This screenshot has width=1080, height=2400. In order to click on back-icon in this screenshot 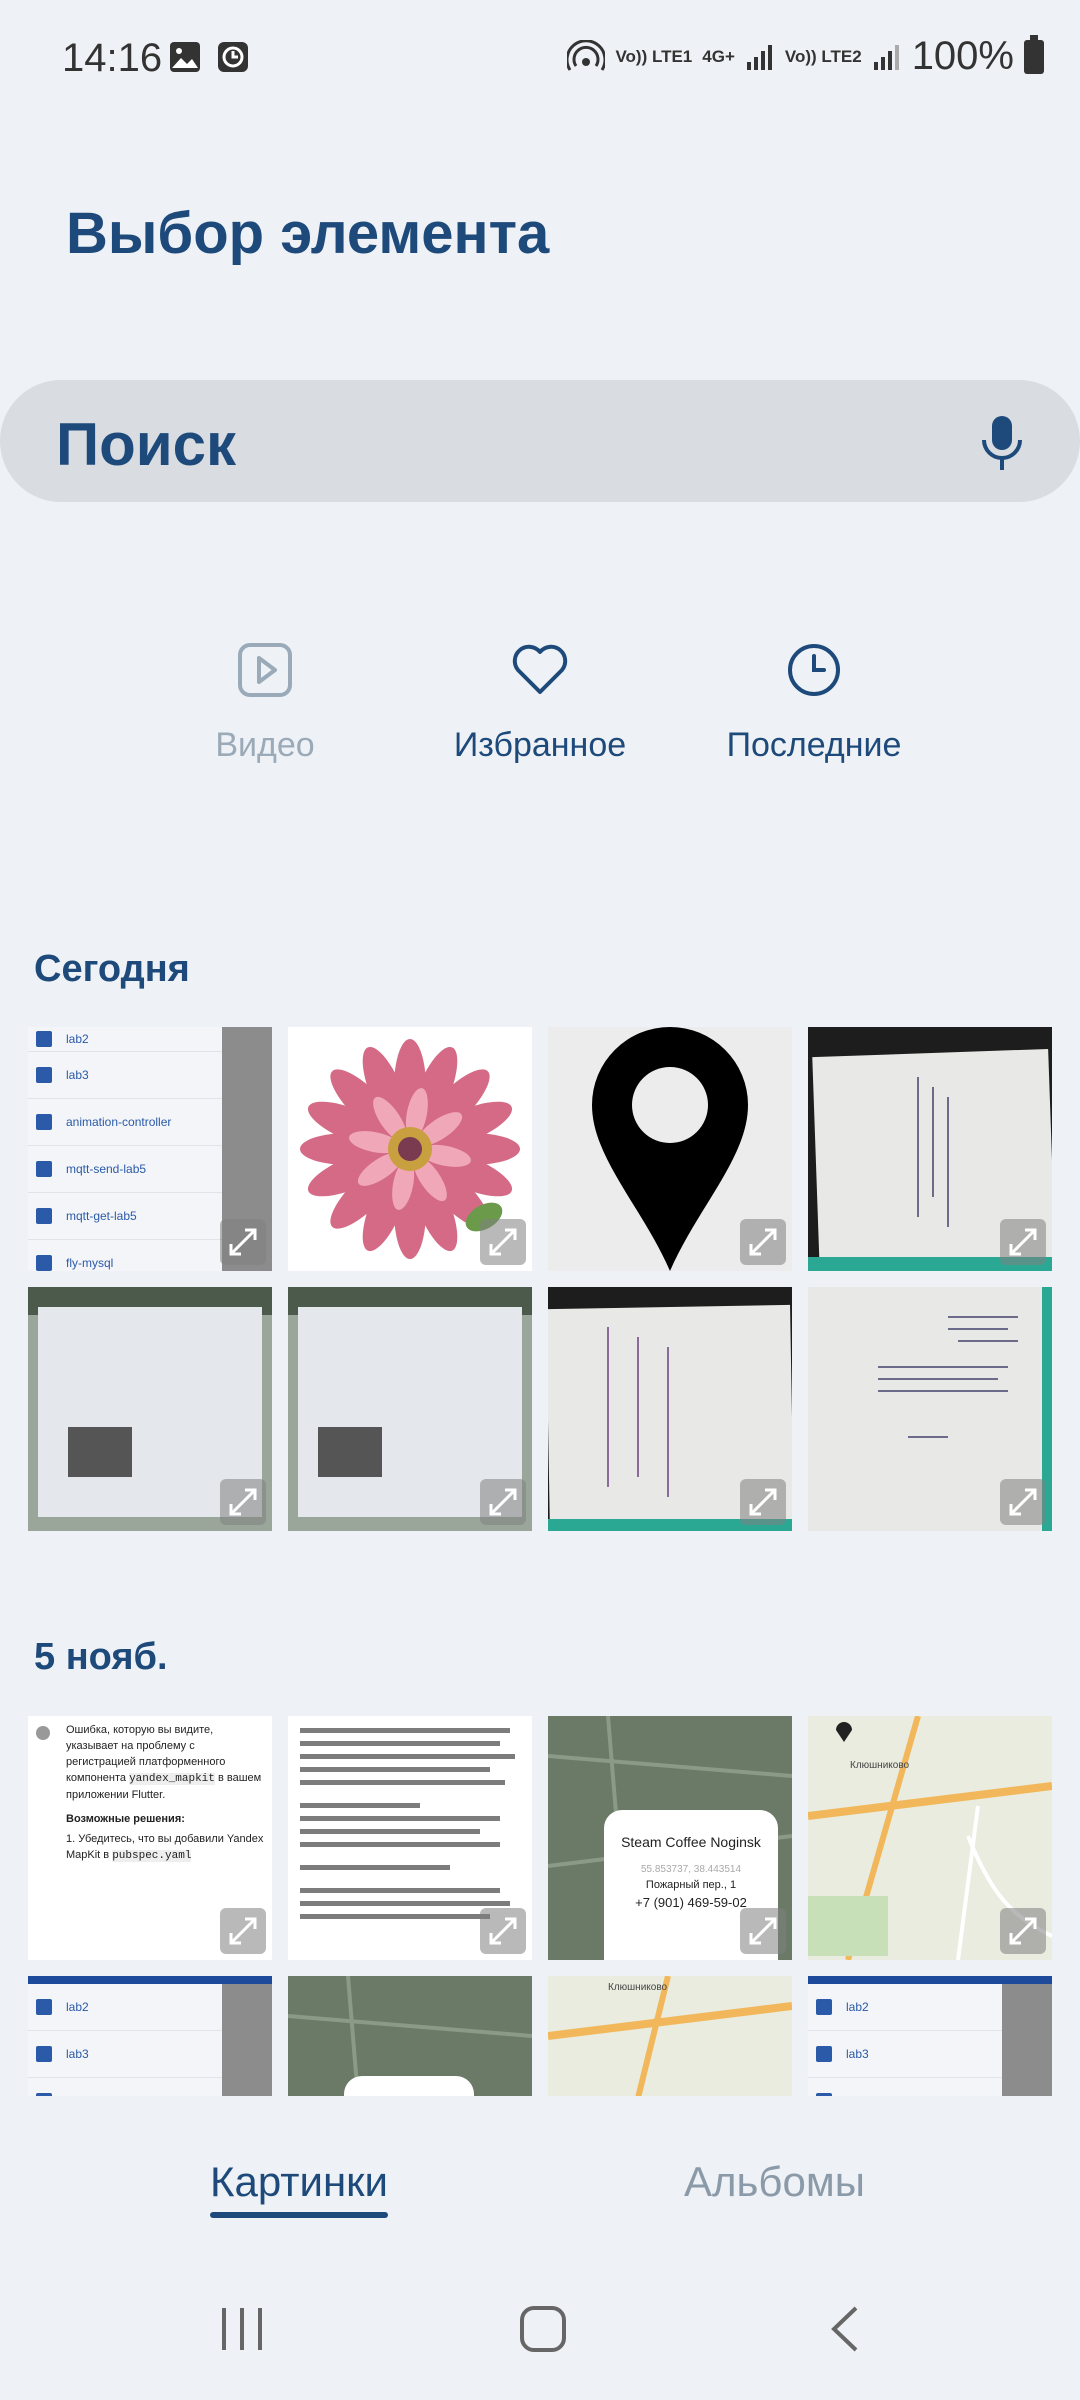, I will do `click(846, 2329)`.